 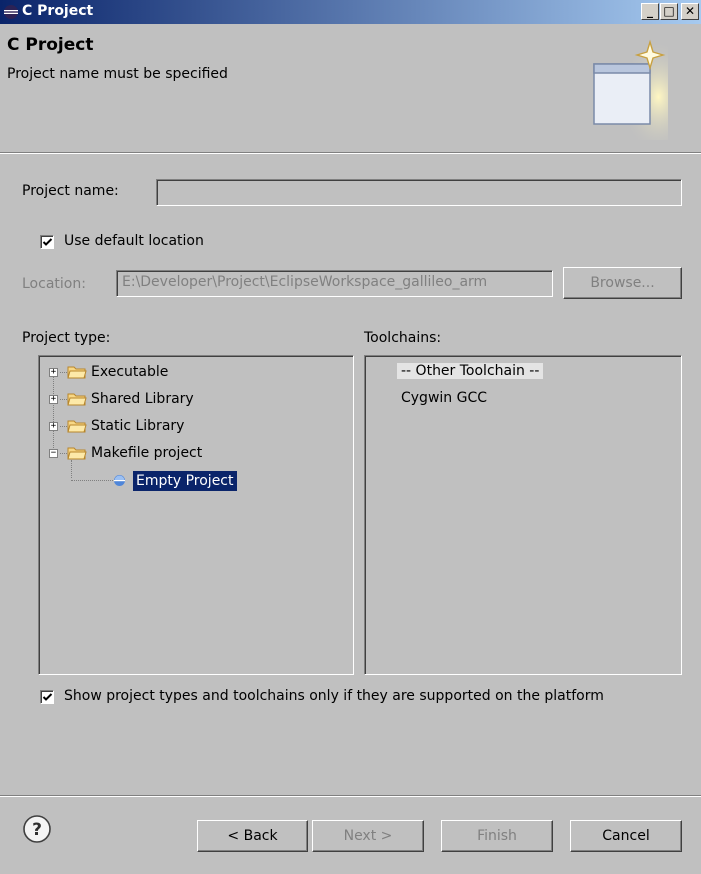 What do you see at coordinates (368, 836) in the screenshot?
I see `next-button: Next >` at bounding box center [368, 836].